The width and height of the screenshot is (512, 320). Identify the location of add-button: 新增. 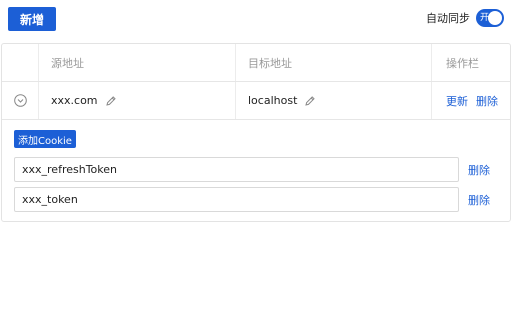
(32, 19).